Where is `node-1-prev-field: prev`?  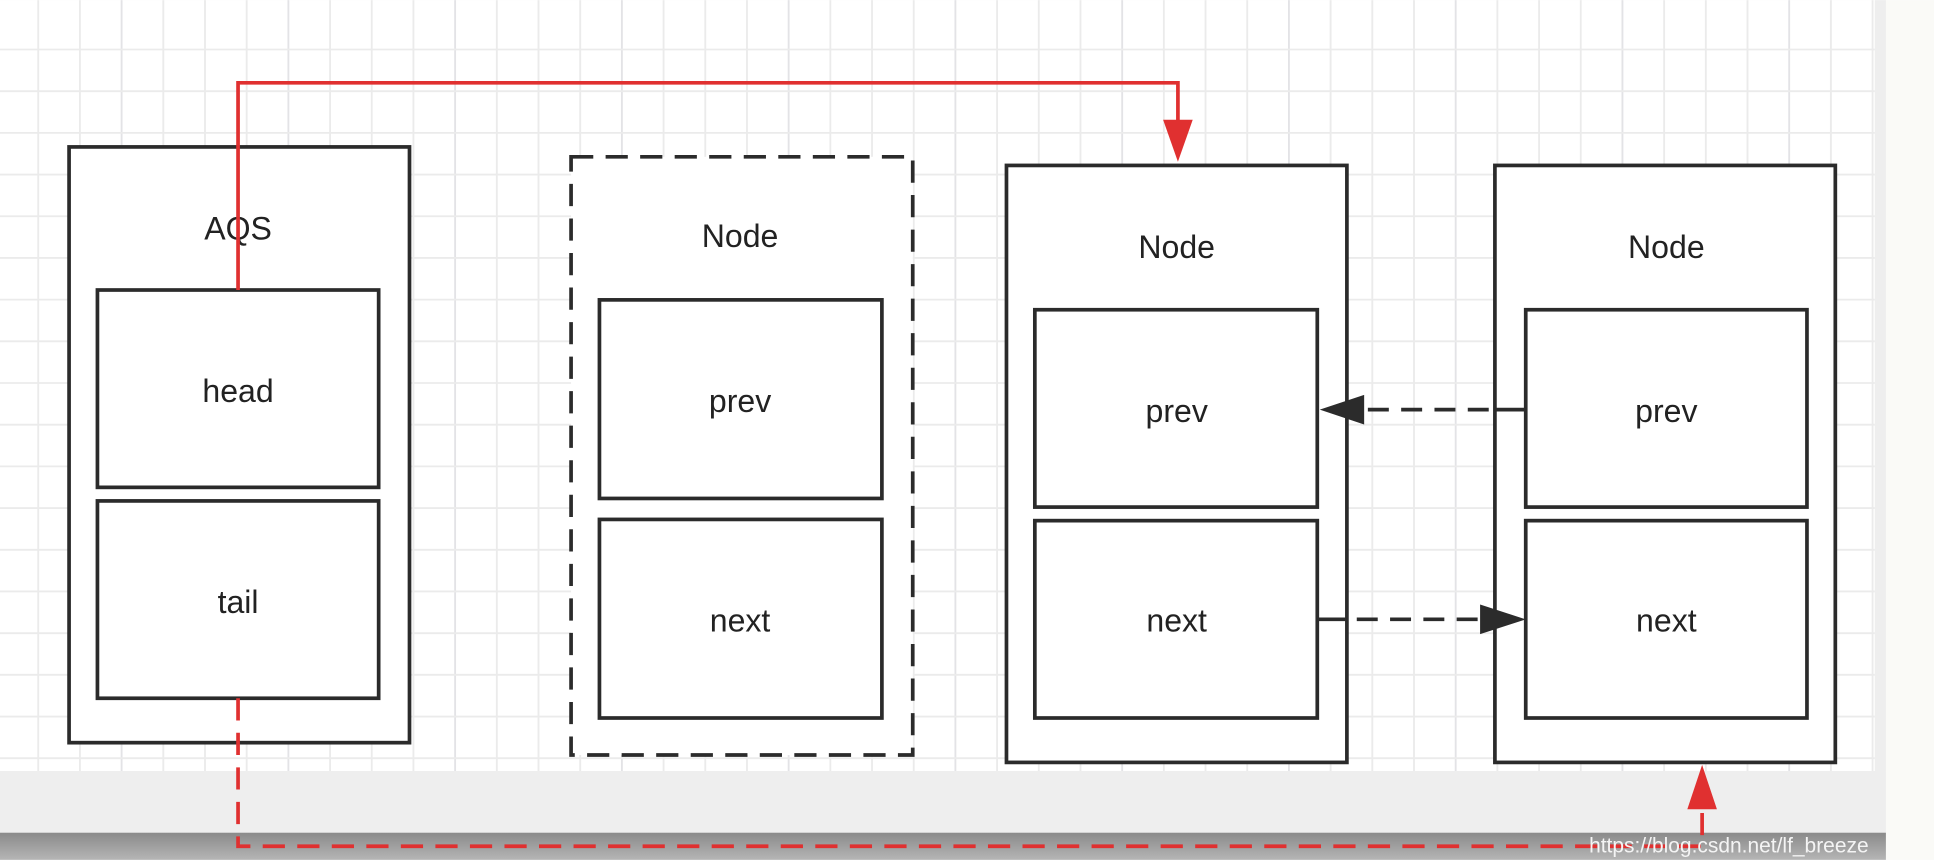
node-1-prev-field: prev is located at coordinates (740, 399).